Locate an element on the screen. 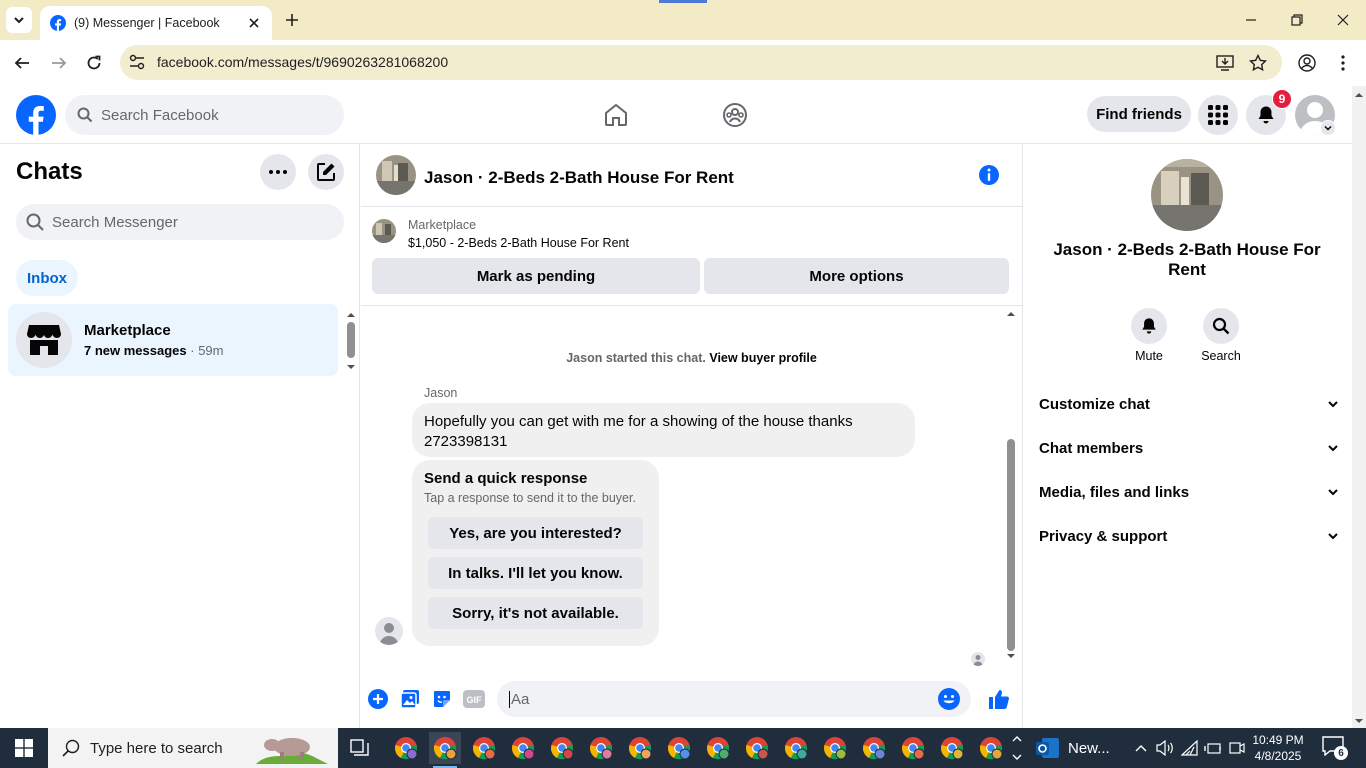 This screenshot has width=1366, height=768. meet-now-button is located at coordinates (1237, 748).